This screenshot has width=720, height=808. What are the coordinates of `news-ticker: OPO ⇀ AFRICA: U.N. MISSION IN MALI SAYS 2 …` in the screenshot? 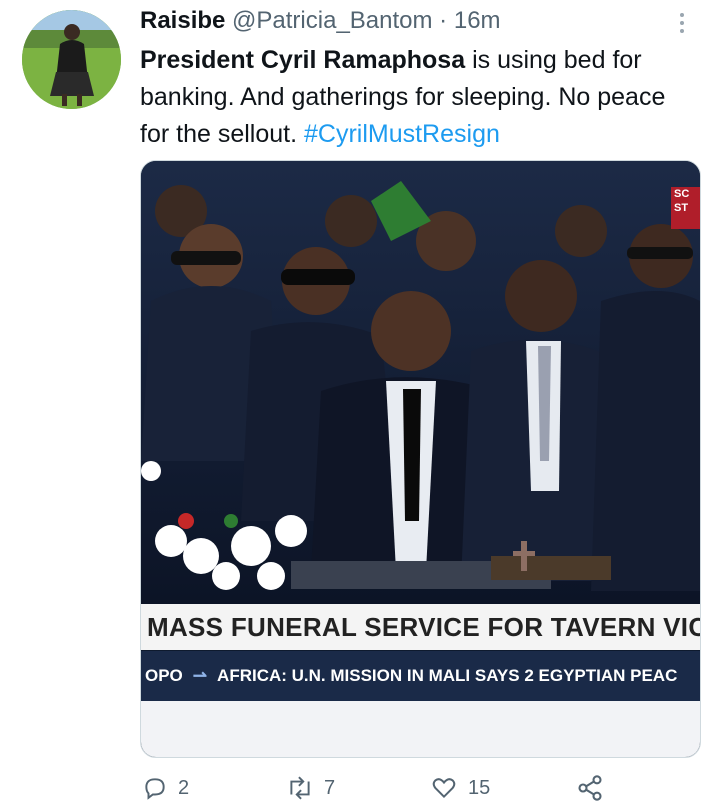 It's located at (420, 676).